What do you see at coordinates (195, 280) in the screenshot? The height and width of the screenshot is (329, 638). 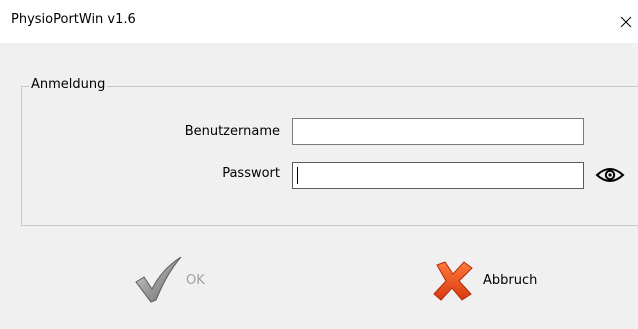 I see `ok-button-label: OK` at bounding box center [195, 280].